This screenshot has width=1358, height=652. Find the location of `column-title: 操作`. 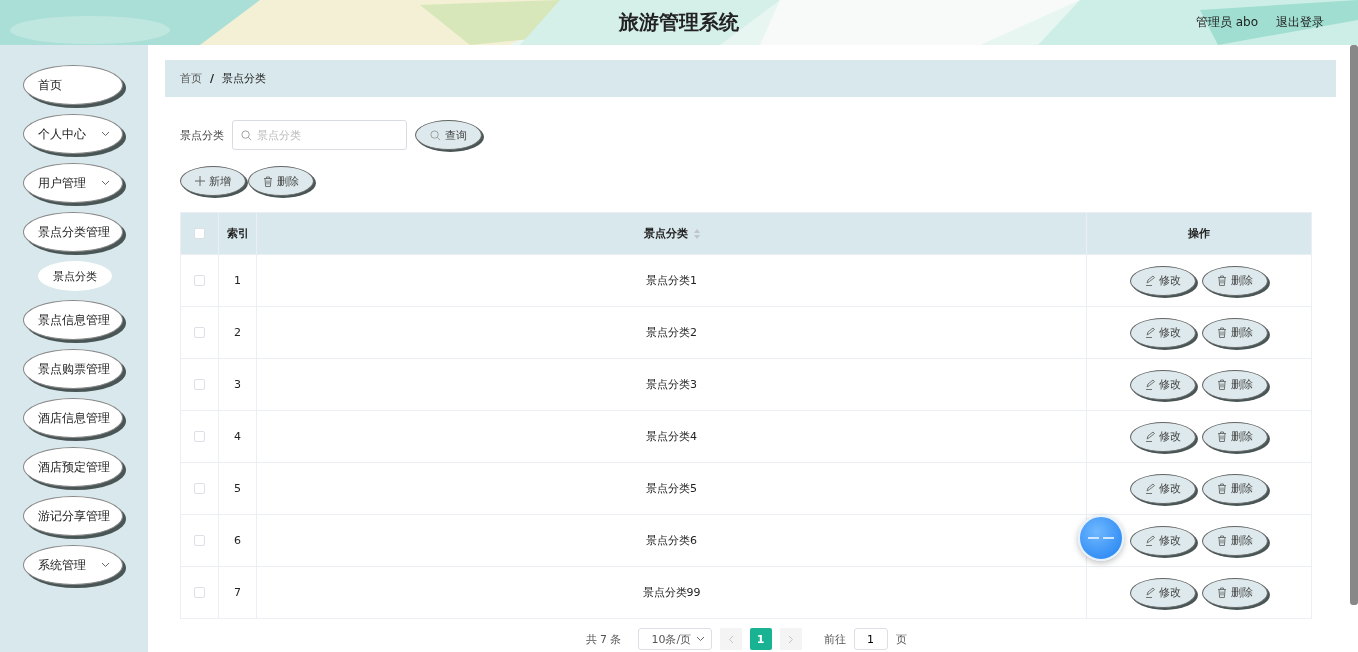

column-title: 操作 is located at coordinates (1199, 233).